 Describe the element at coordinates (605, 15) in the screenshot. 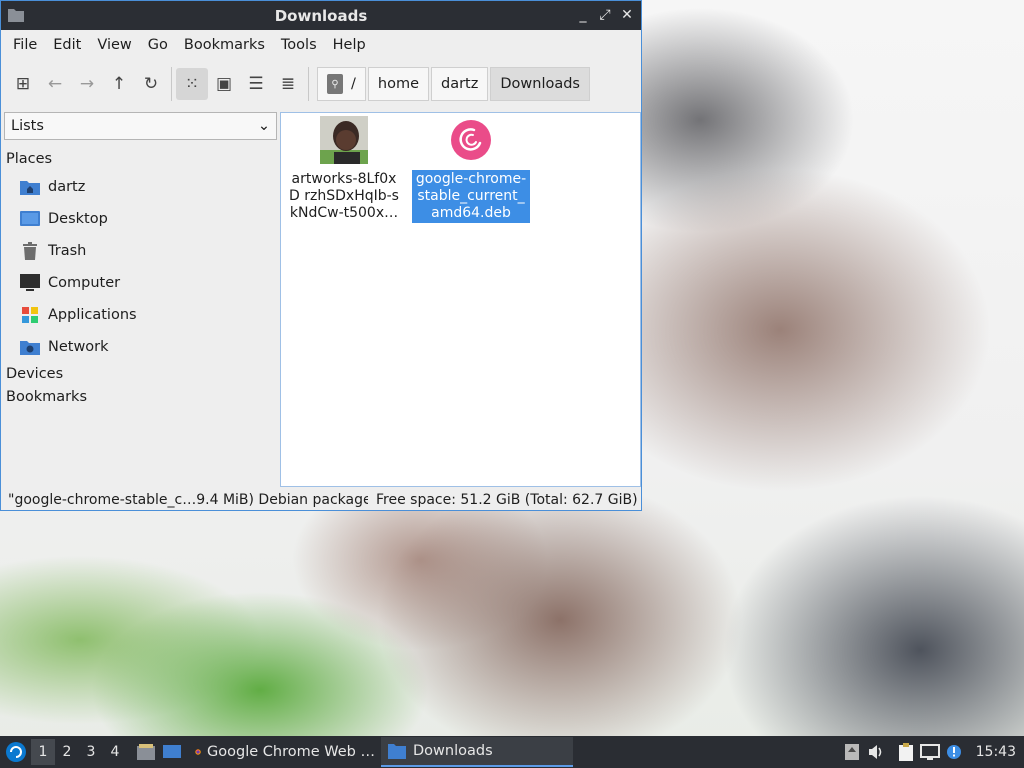

I see `maximize-button: ⤢` at that location.